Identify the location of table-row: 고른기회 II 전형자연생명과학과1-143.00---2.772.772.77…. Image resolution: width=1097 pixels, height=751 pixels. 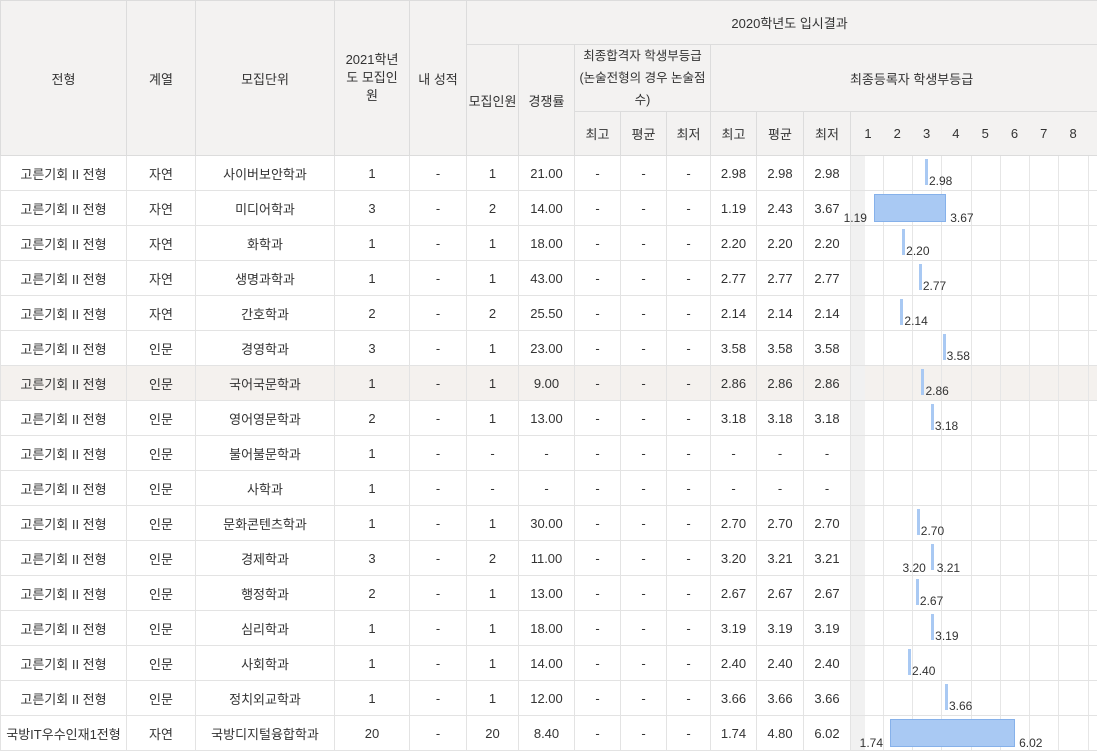
(549, 278).